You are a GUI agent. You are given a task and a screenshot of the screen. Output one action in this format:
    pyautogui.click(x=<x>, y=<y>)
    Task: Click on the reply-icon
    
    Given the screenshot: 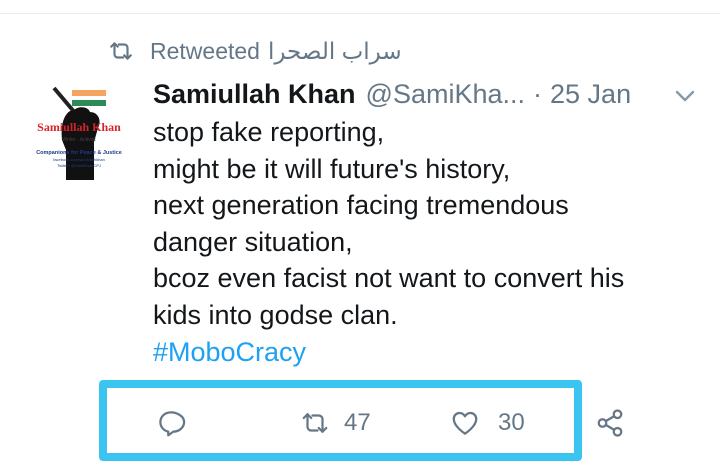 What is the action you would take?
    pyautogui.click(x=172, y=424)
    